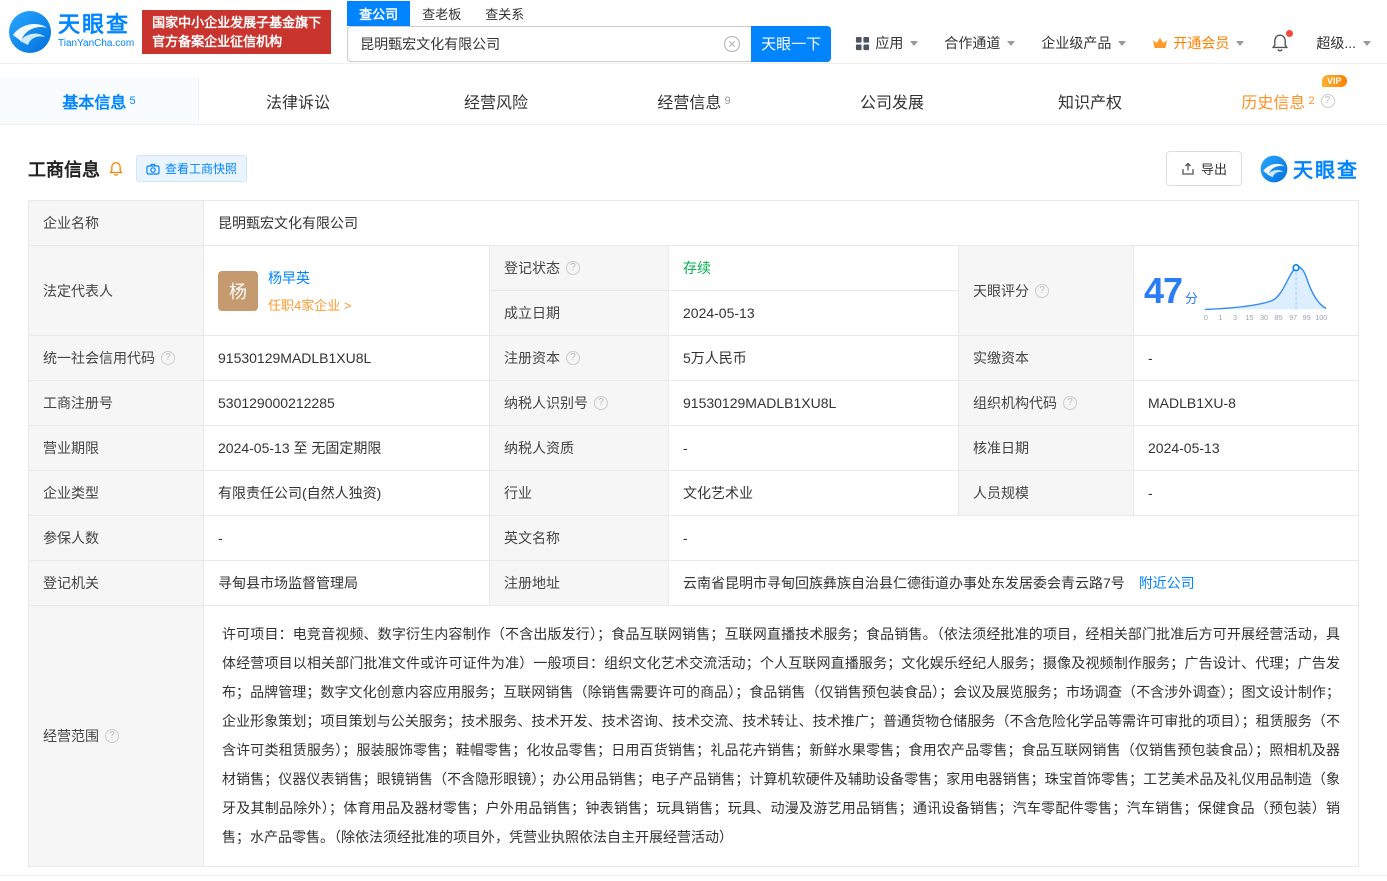  What do you see at coordinates (298, 100) in the screenshot?
I see `tab-legal-proceedings: 法律诉讼` at bounding box center [298, 100].